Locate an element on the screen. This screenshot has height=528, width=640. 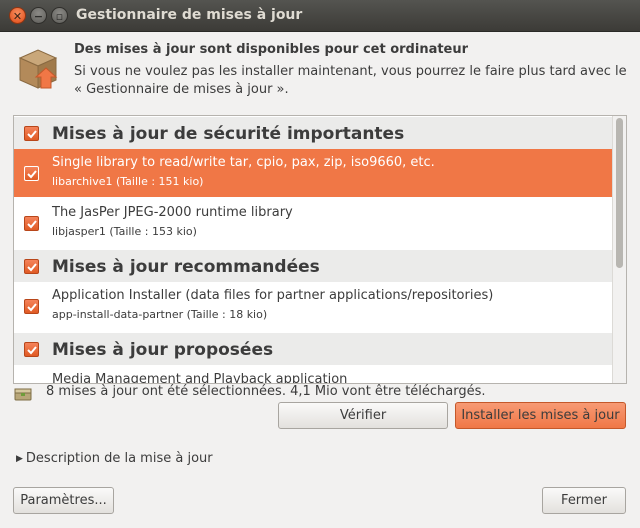
close-window-icon: ✕ is located at coordinates (17, 15).